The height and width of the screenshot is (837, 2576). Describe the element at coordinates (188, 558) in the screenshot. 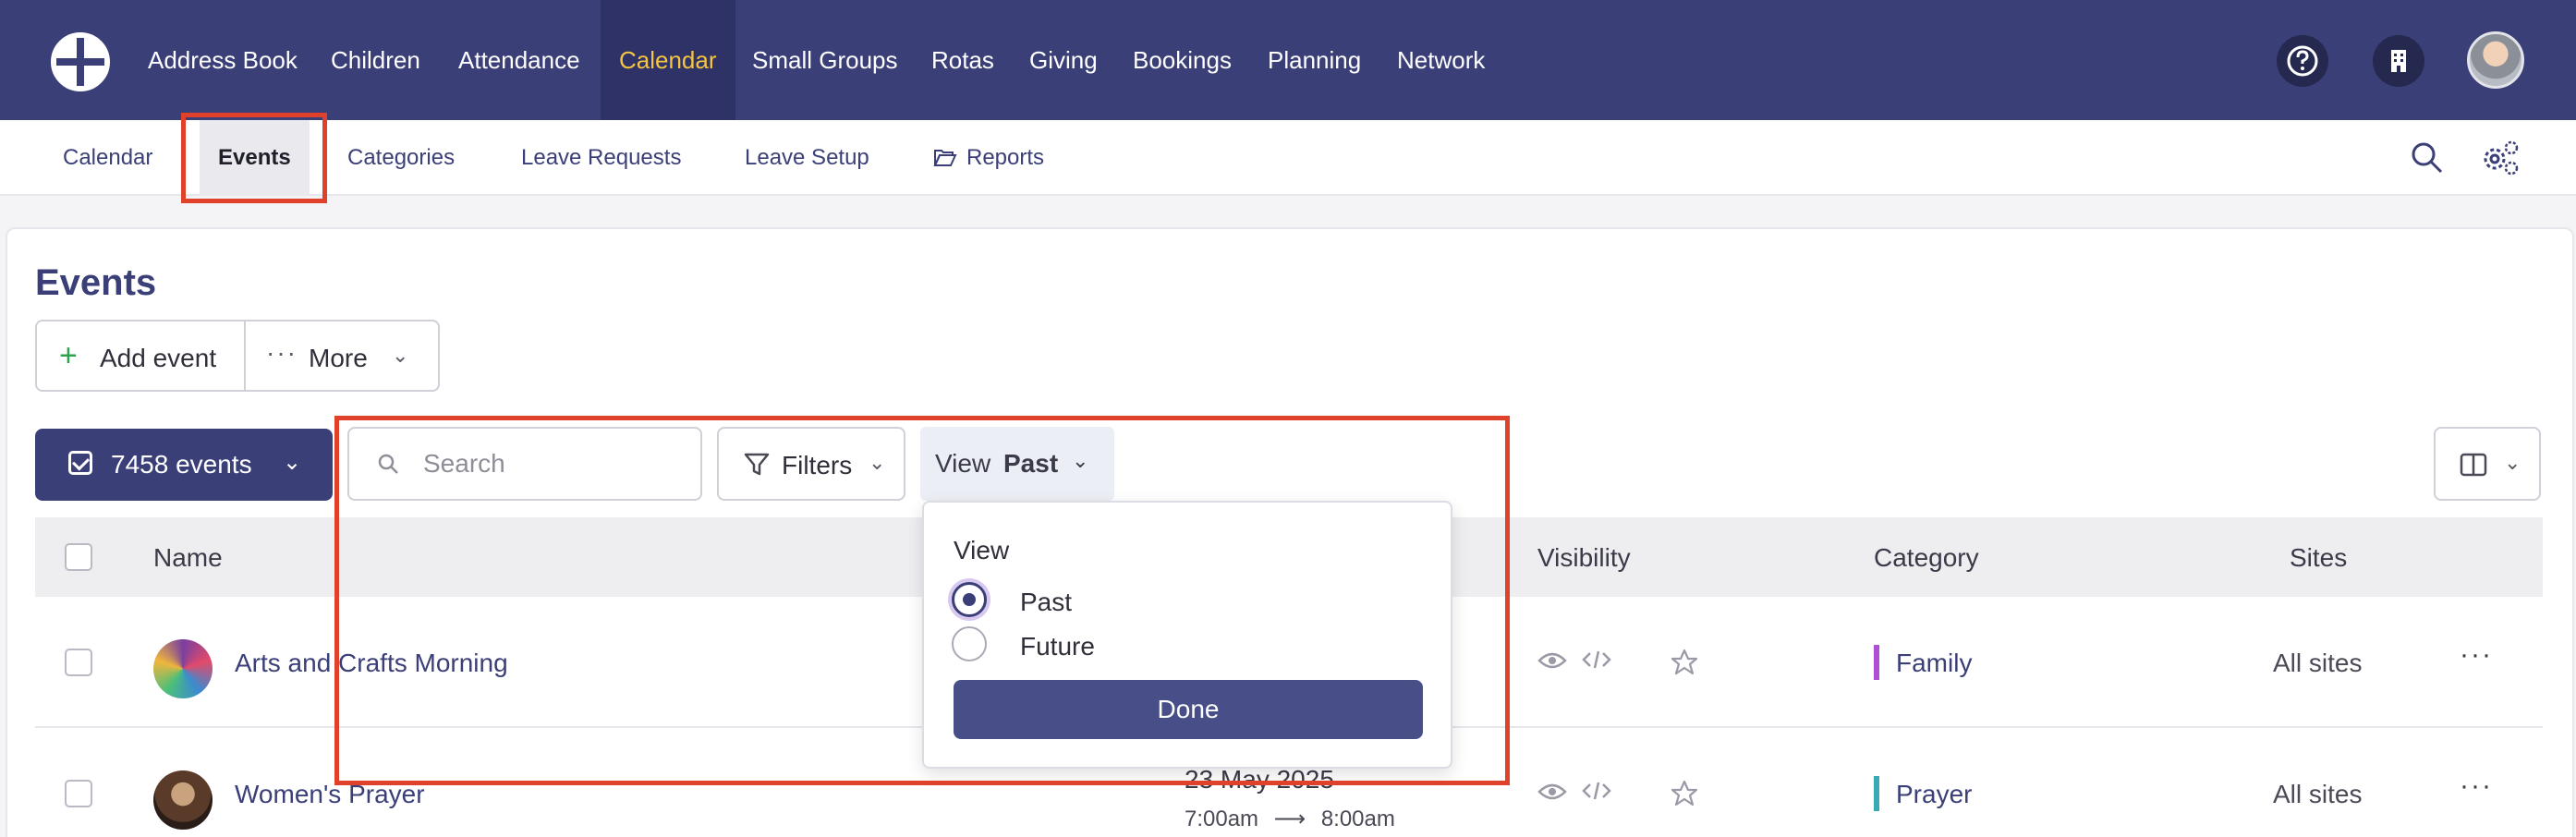

I see `column-header-name: Name` at that location.